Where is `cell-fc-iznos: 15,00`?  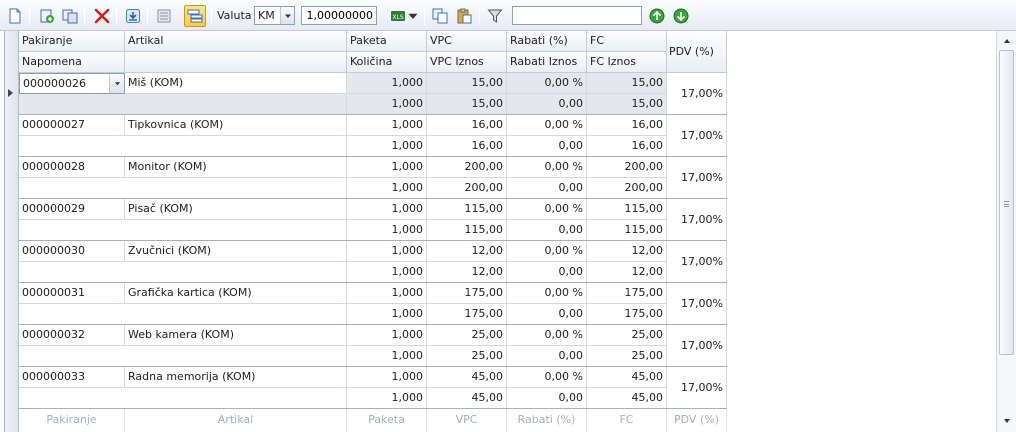
cell-fc-iznos: 15,00 is located at coordinates (627, 104).